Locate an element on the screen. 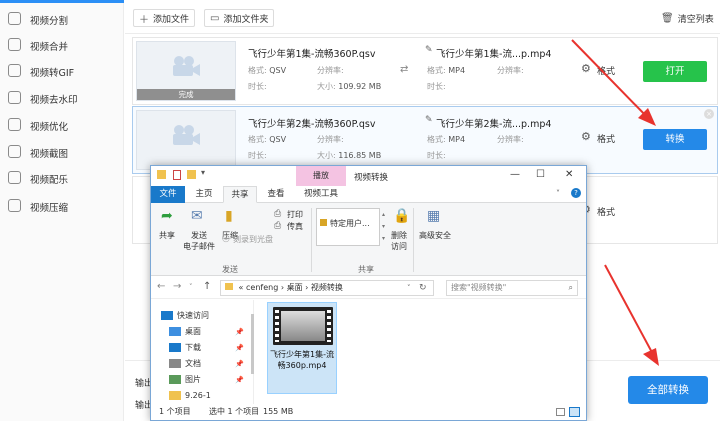  close-icon: ✕ is located at coordinates (569, 174).